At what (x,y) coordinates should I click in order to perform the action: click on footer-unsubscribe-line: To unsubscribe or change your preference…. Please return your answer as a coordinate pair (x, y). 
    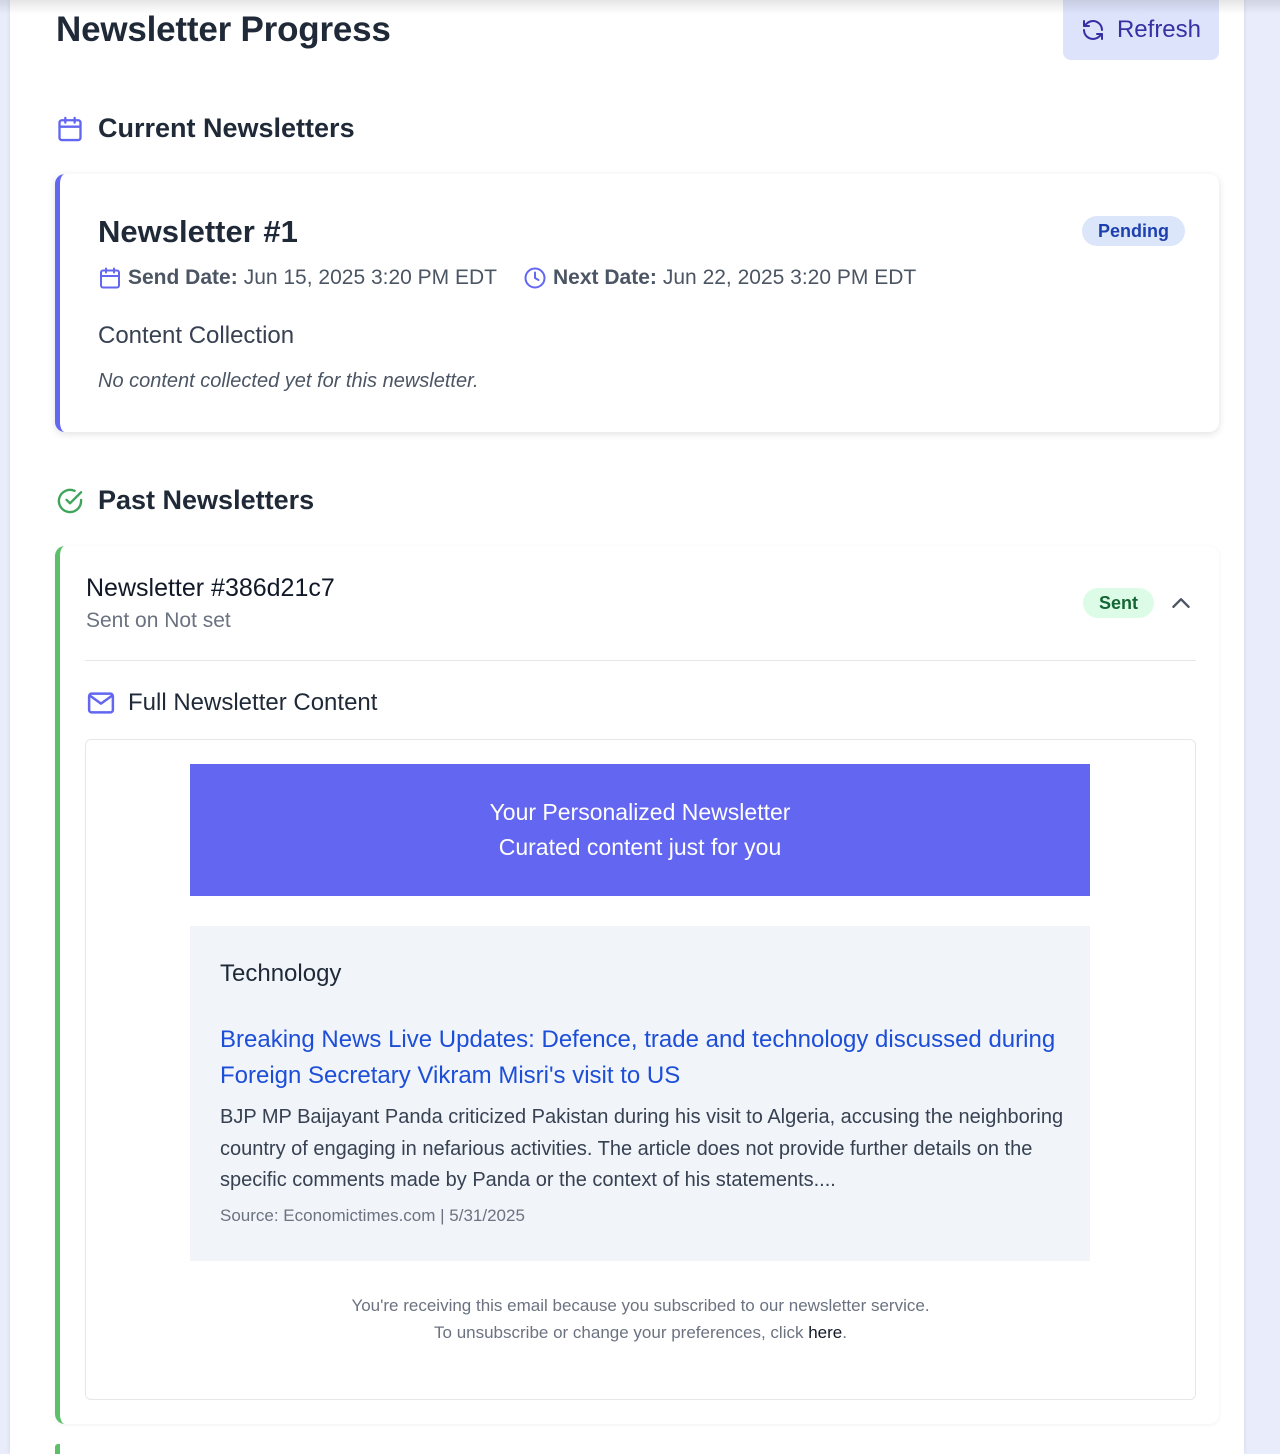
    Looking at the image, I should click on (640, 1332).